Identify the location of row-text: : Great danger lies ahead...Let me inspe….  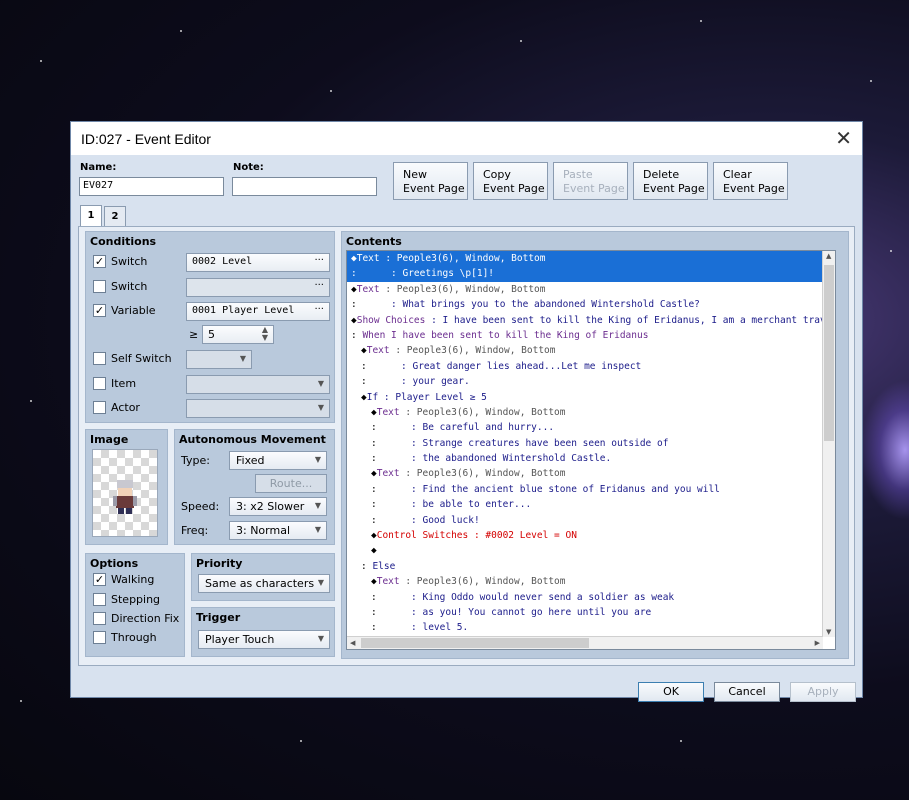
(504, 366).